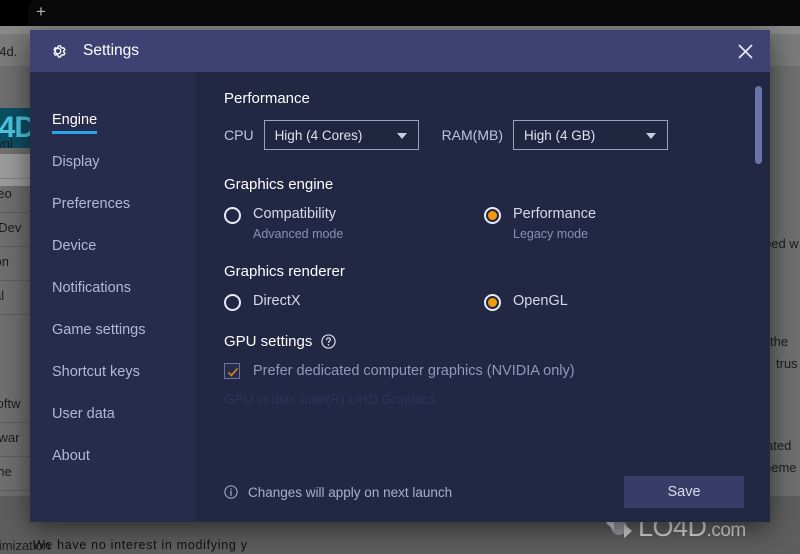 This screenshot has height=554, width=800. I want to click on sidebar-item-preferences: Preferences, so click(113, 205).